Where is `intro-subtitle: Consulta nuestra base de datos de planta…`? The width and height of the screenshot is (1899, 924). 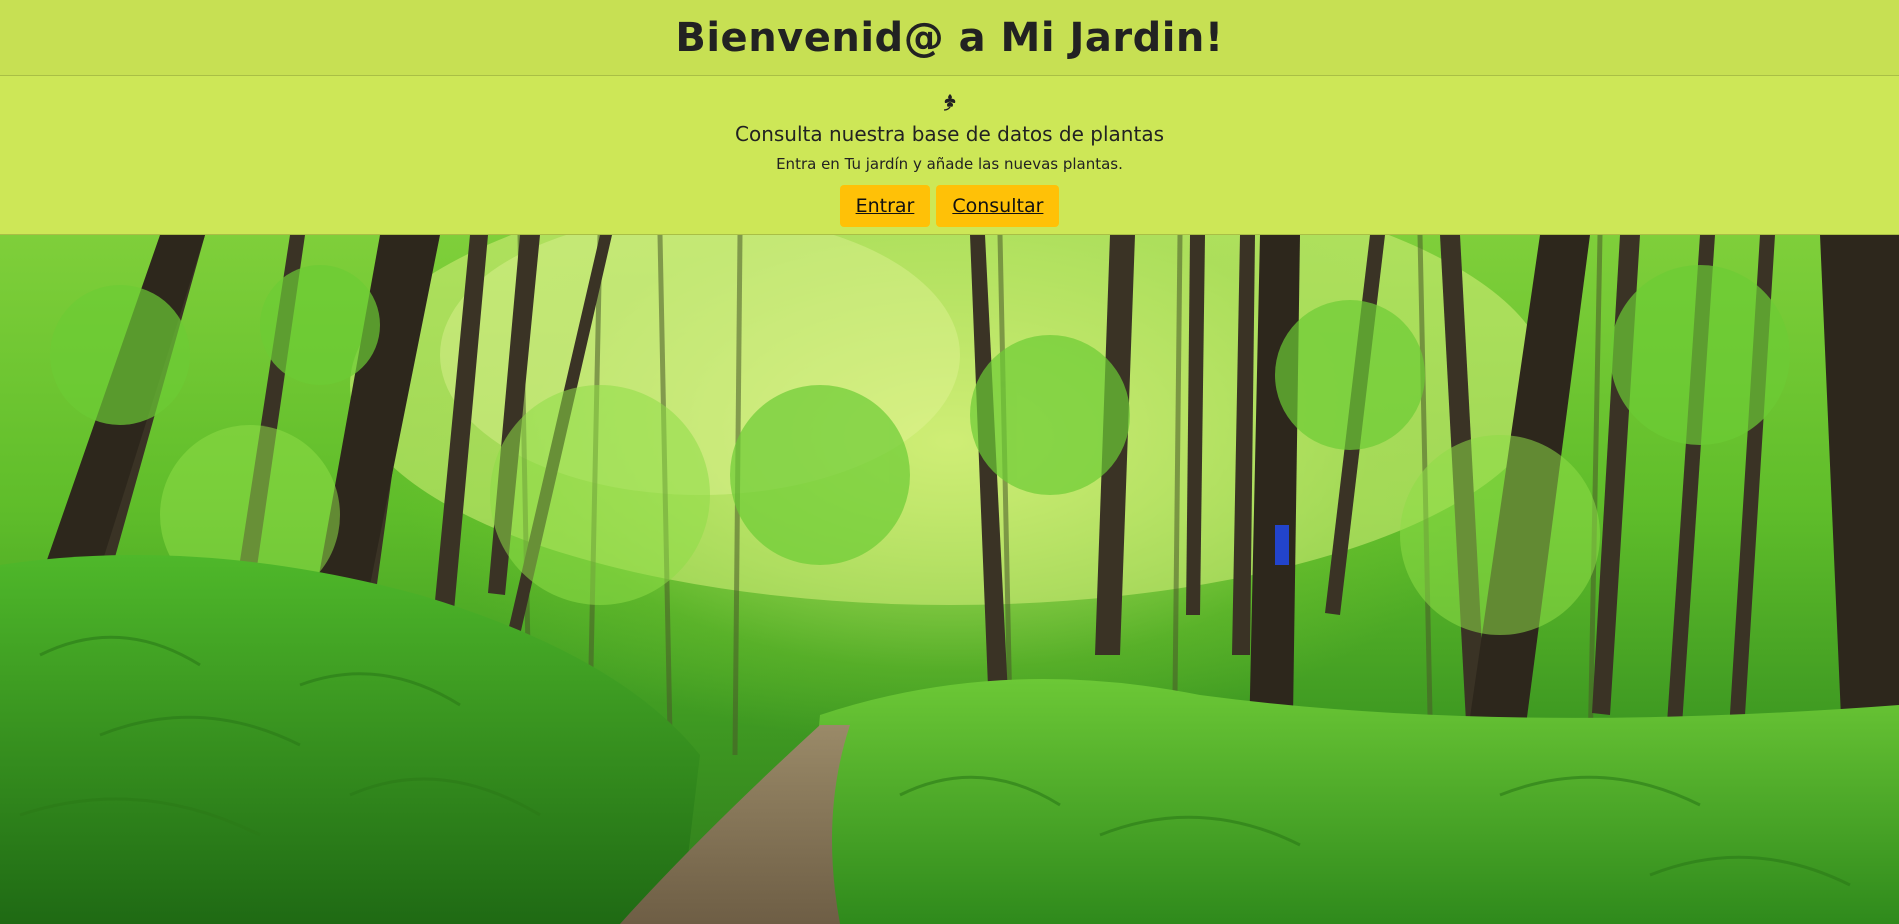 intro-subtitle: Consulta nuestra base de datos de planta… is located at coordinates (949, 134).